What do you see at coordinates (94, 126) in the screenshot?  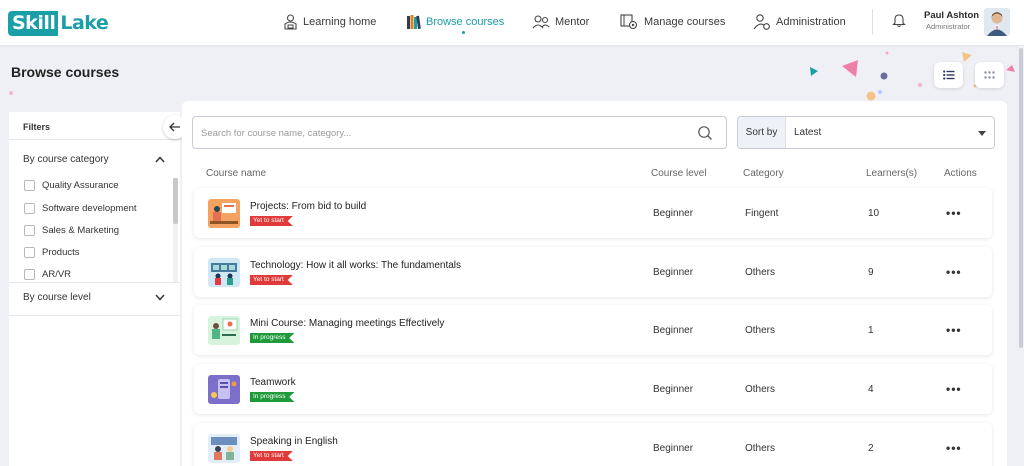 I see `filters-header: Filters` at bounding box center [94, 126].